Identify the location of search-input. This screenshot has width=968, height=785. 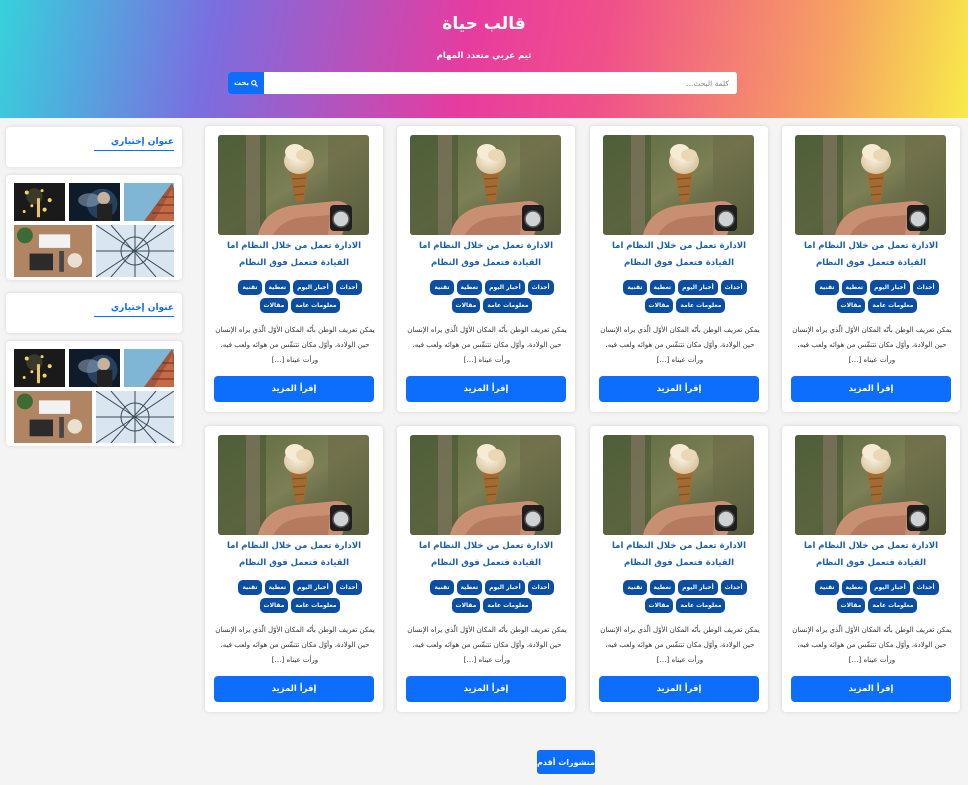
(500, 83).